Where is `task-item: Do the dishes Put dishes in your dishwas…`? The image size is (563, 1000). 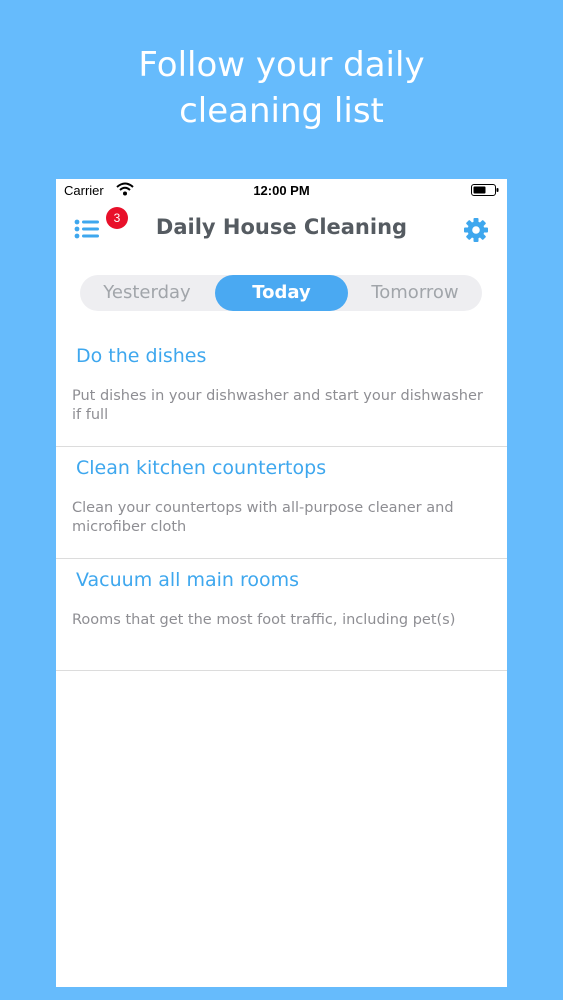
task-item: Do the dishes Put dishes in your dishwas… is located at coordinates (281, 391).